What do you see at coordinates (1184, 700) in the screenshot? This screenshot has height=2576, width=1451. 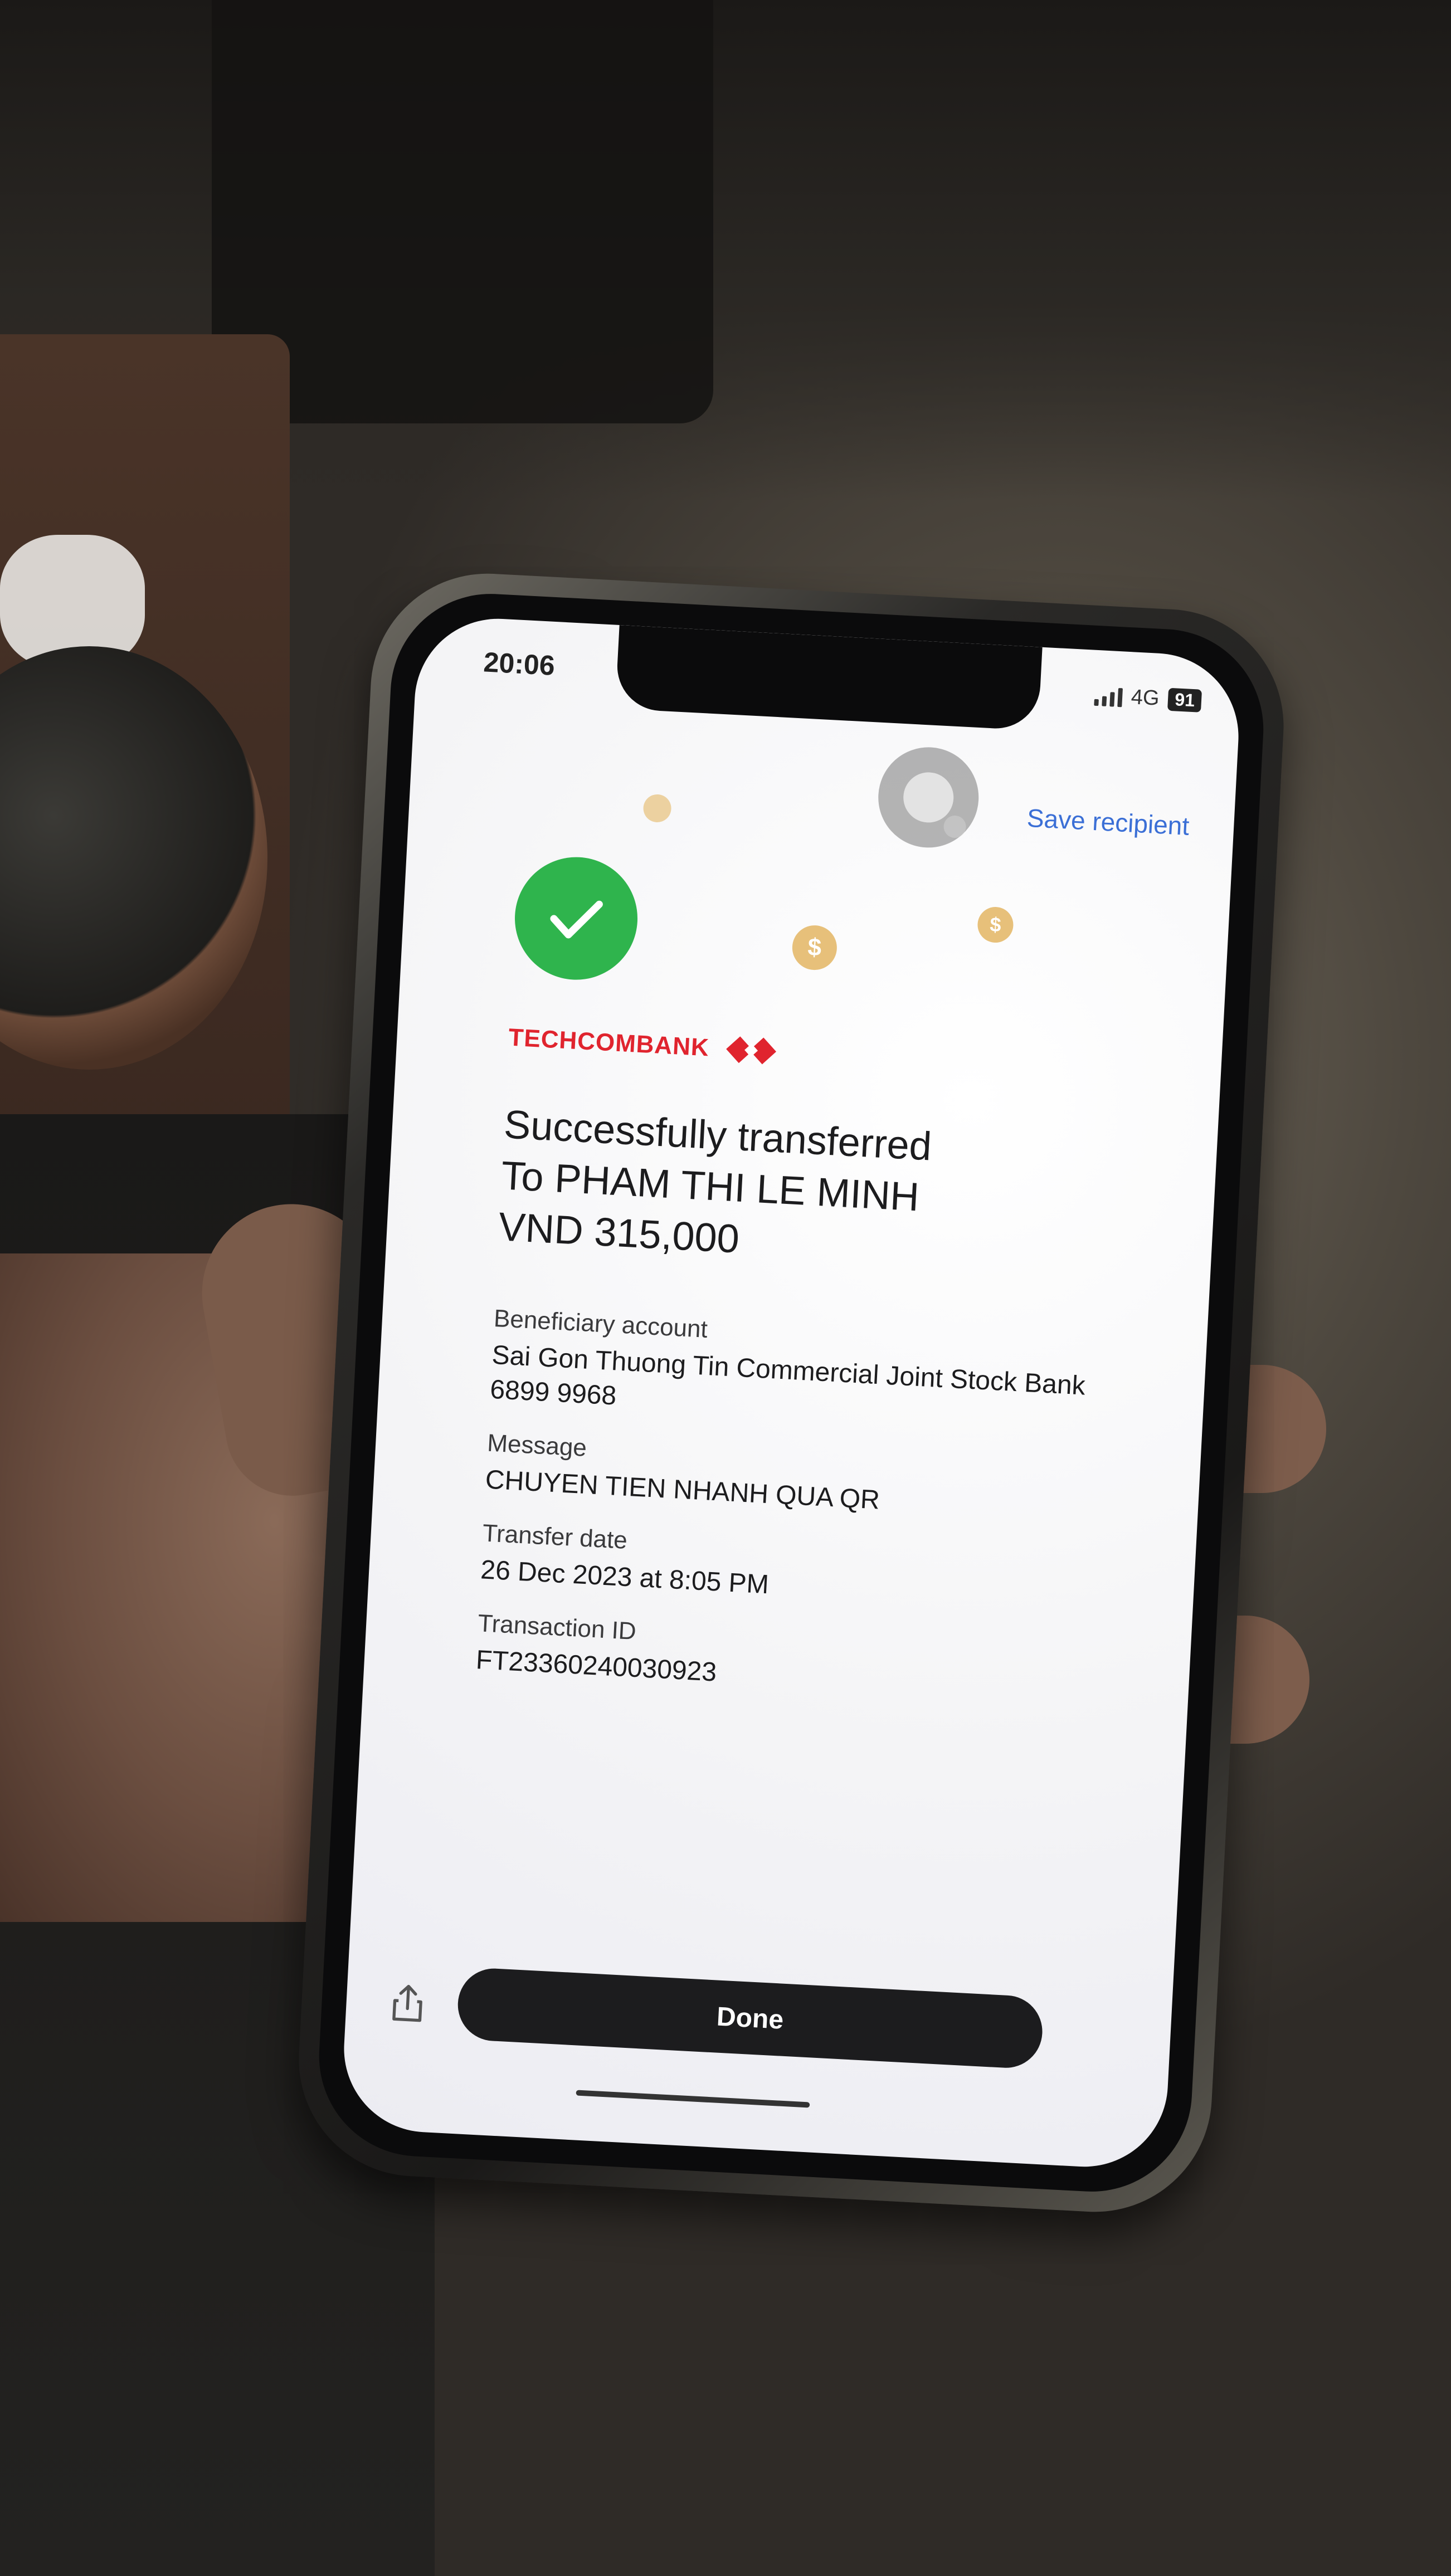 I see `battery-icon: 91` at bounding box center [1184, 700].